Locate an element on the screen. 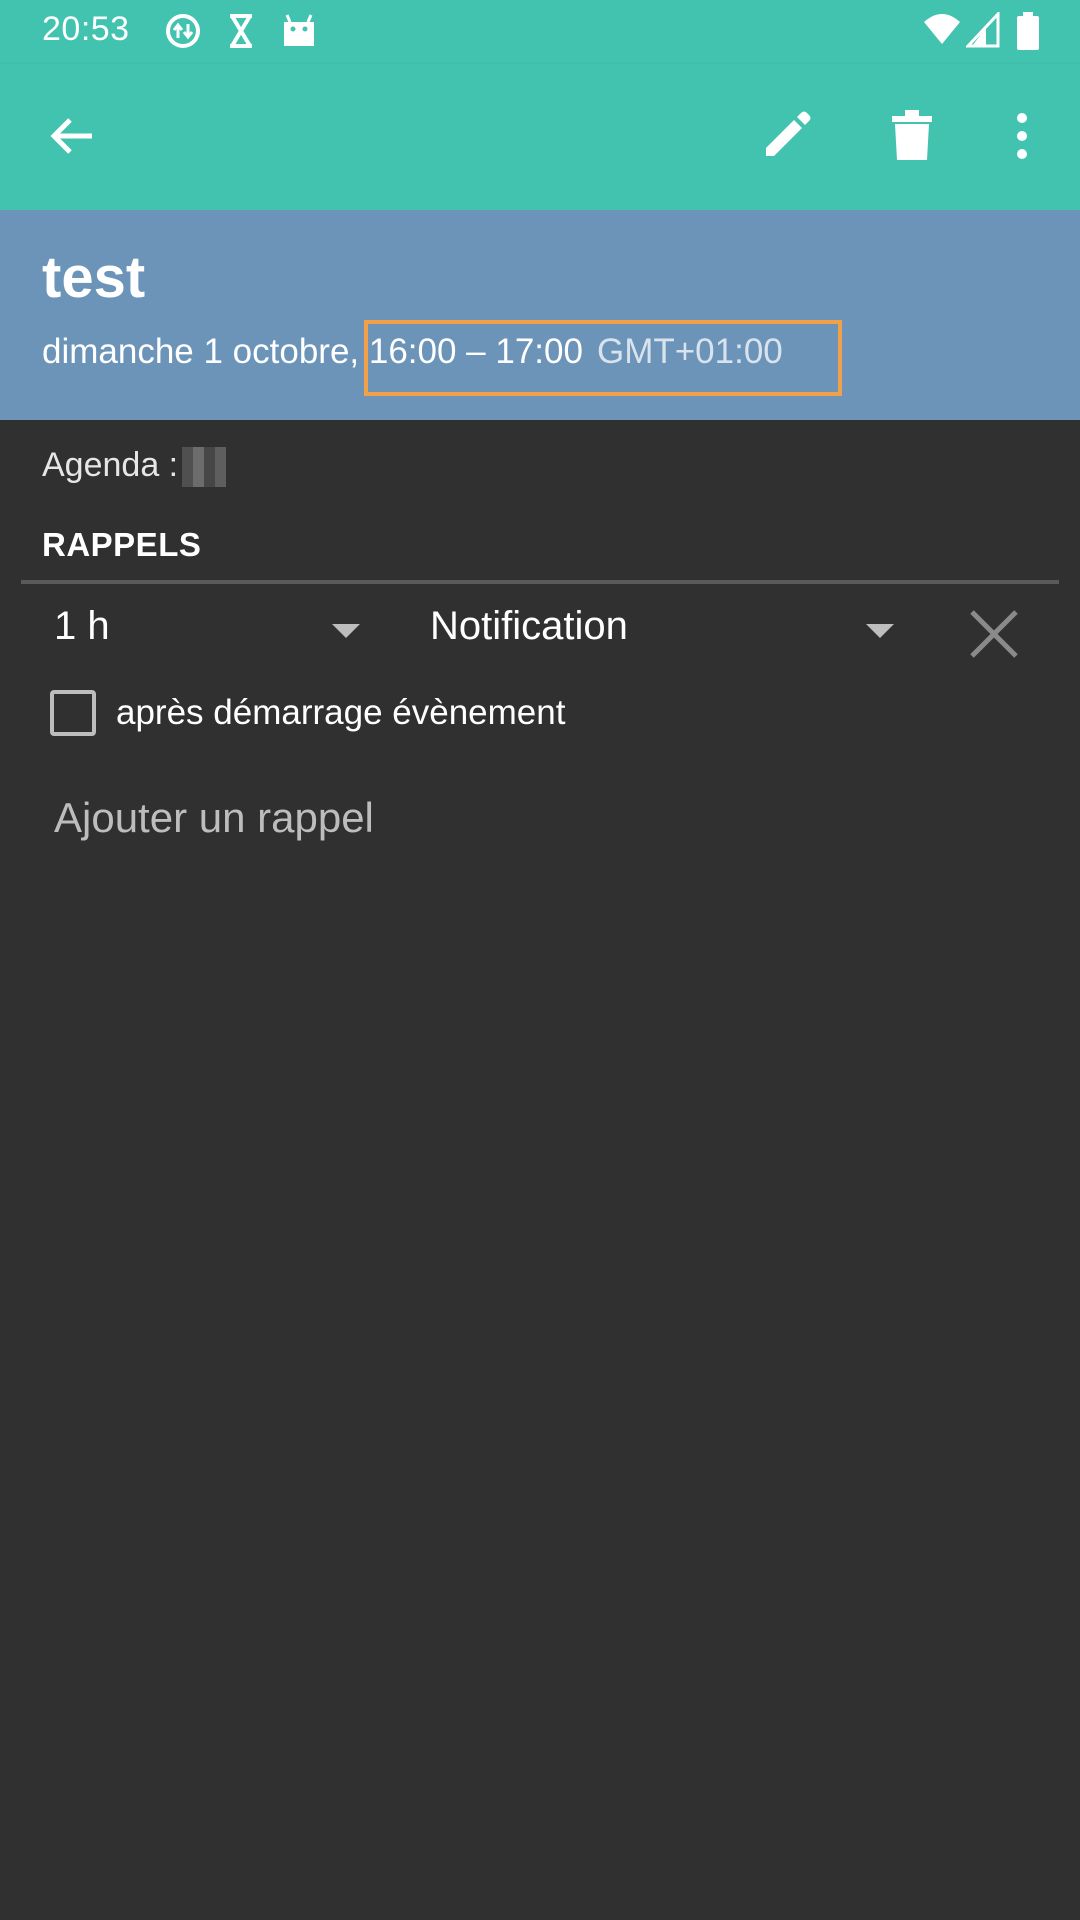 The height and width of the screenshot is (1920, 1080). reminder-method-spinner: Notification is located at coordinates (670, 632).